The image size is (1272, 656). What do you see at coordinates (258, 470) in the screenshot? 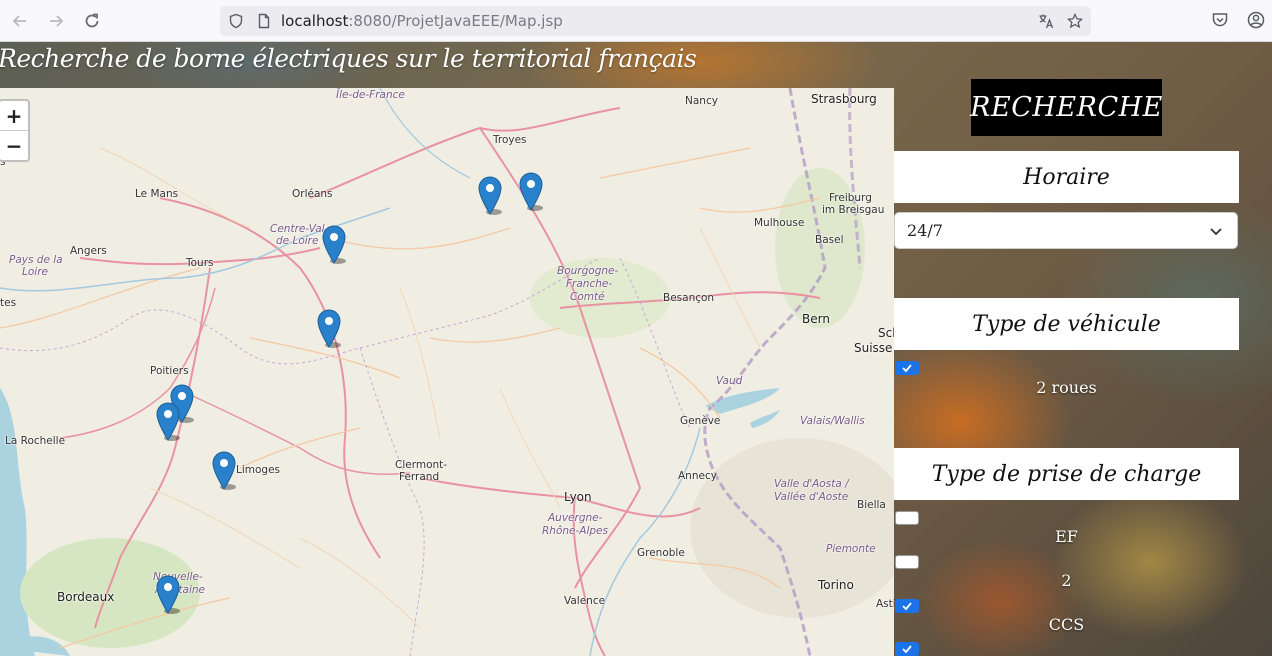
I see `label-limoges: Limoges` at bounding box center [258, 470].